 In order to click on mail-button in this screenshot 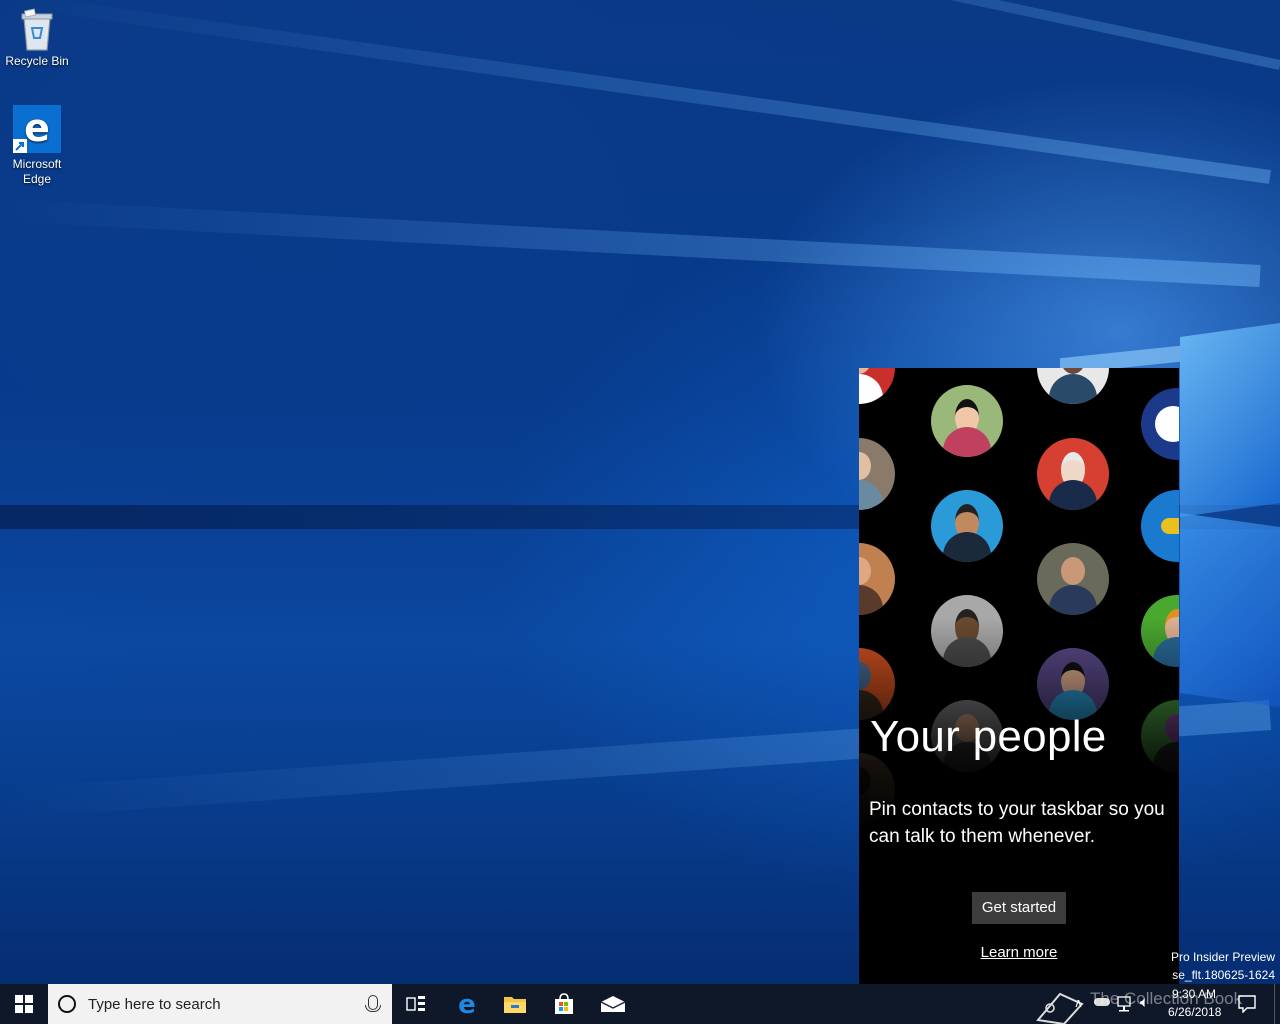, I will do `click(613, 1004)`.